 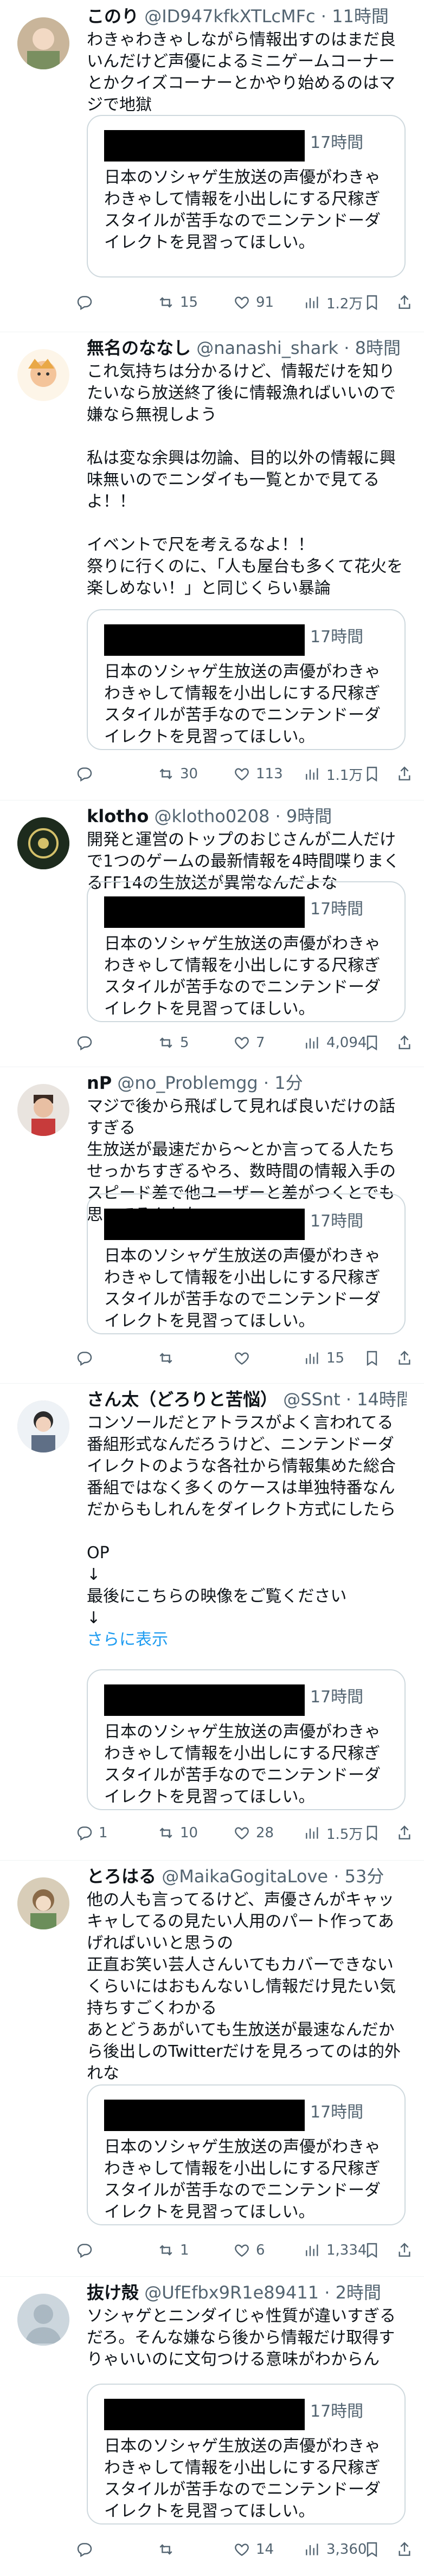 I want to click on user-handle: @UfEfbx9R1e89411, so click(x=231, y=2292).